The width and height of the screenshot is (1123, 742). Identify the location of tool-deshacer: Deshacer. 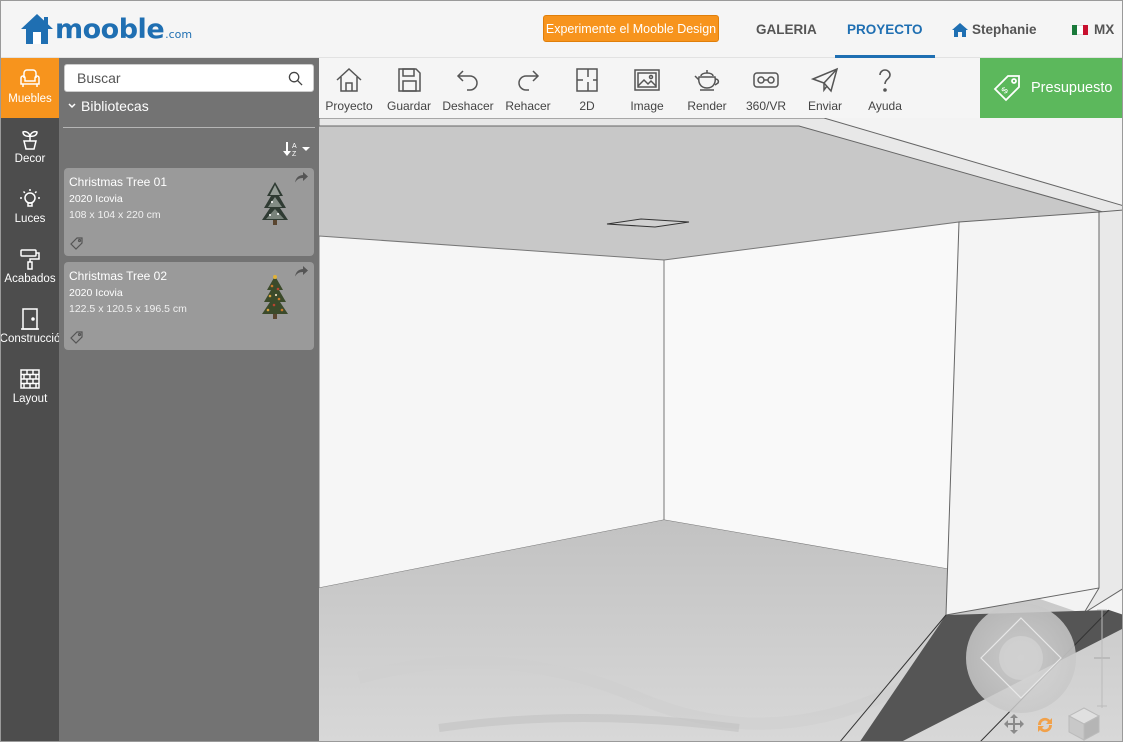
(468, 88).